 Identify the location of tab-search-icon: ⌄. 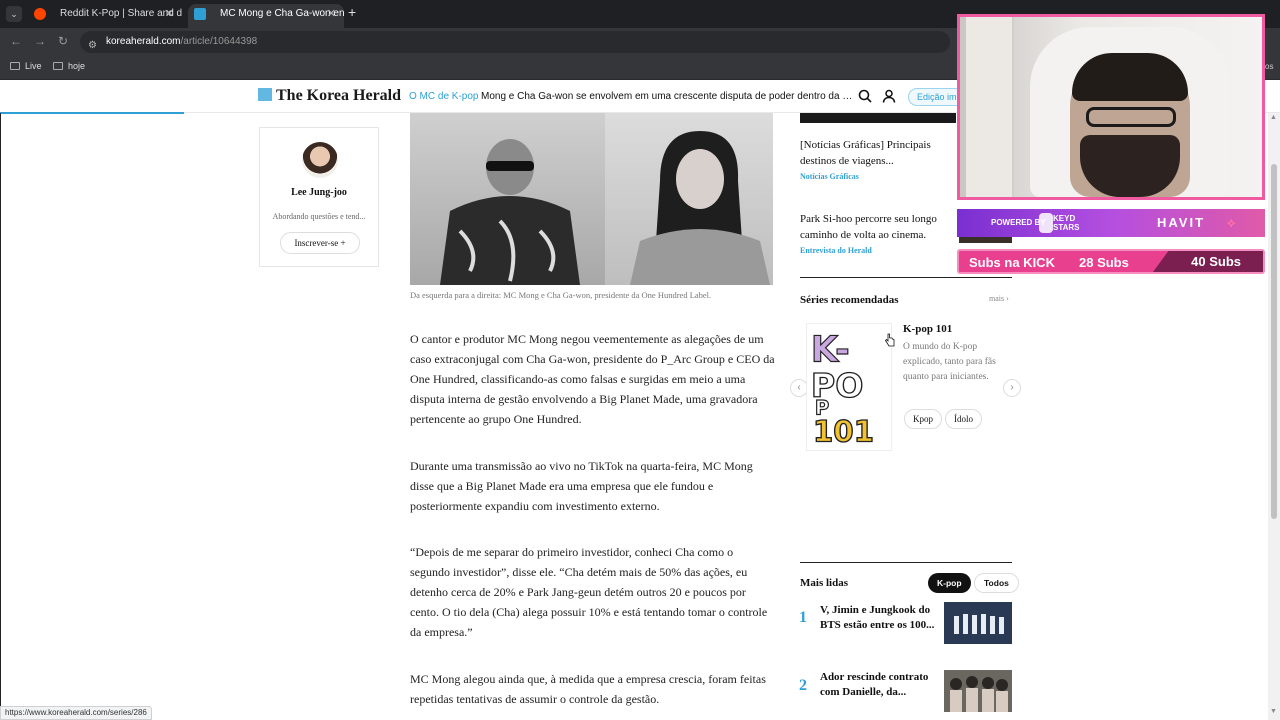
(14, 14).